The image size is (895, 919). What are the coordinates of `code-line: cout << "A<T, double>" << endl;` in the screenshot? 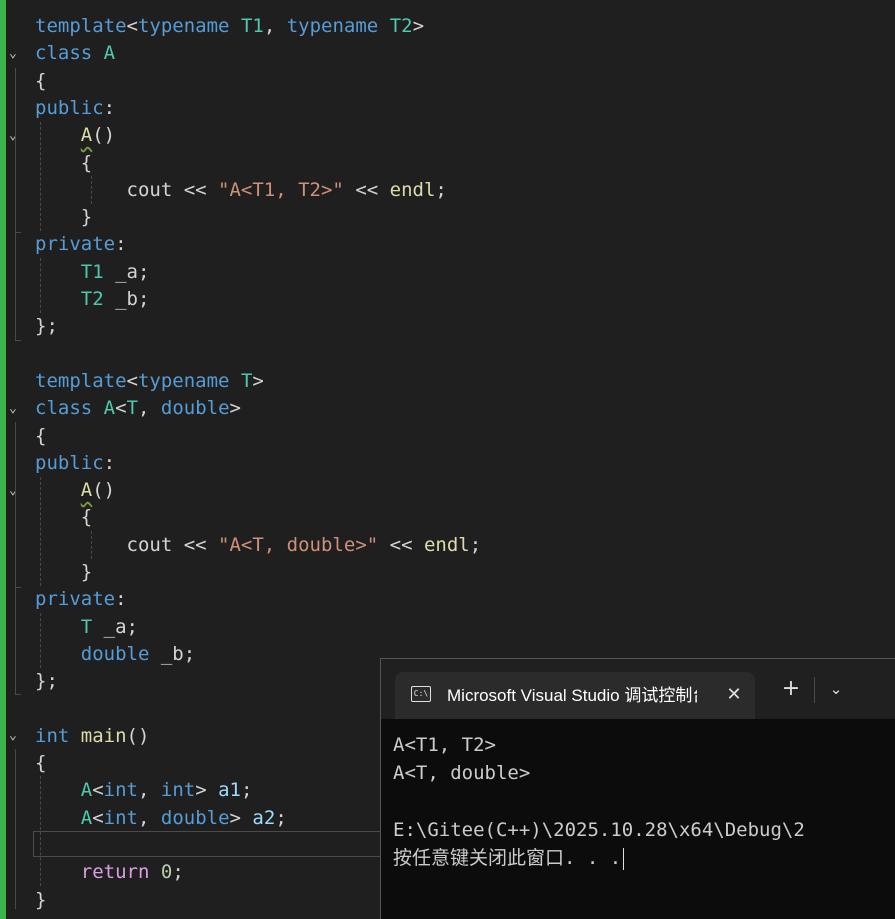 It's located at (258, 545).